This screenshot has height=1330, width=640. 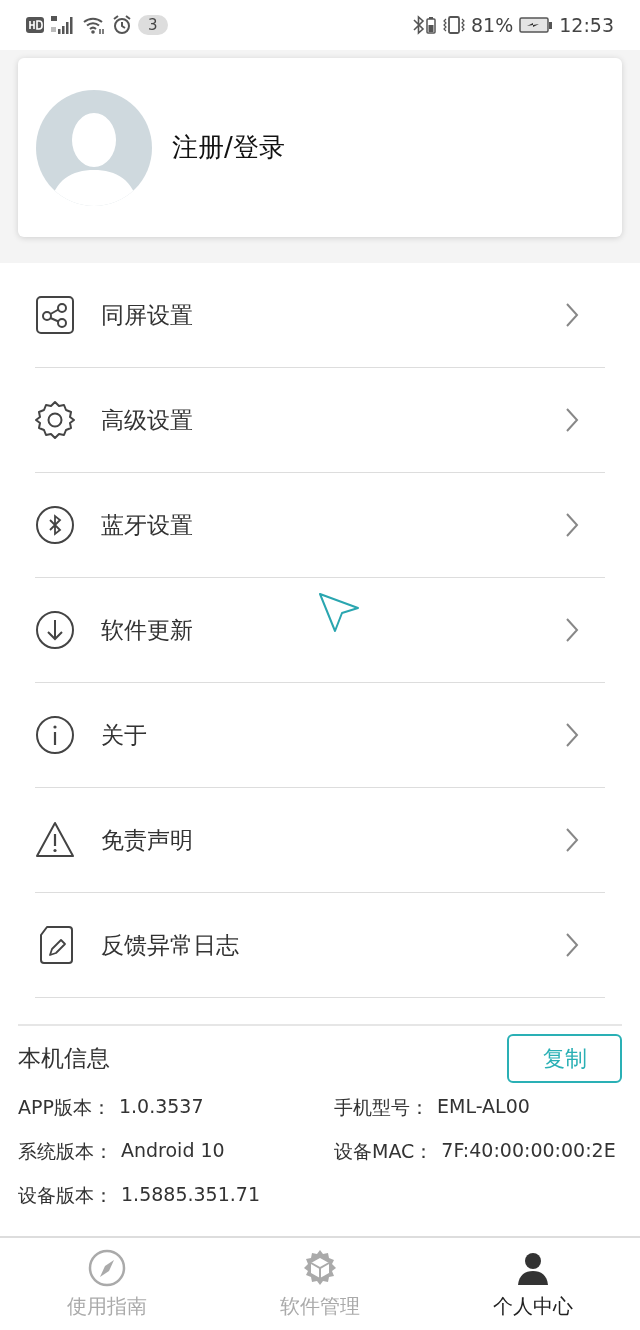 What do you see at coordinates (64, 1058) in the screenshot?
I see `section-title: 本机信息` at bounding box center [64, 1058].